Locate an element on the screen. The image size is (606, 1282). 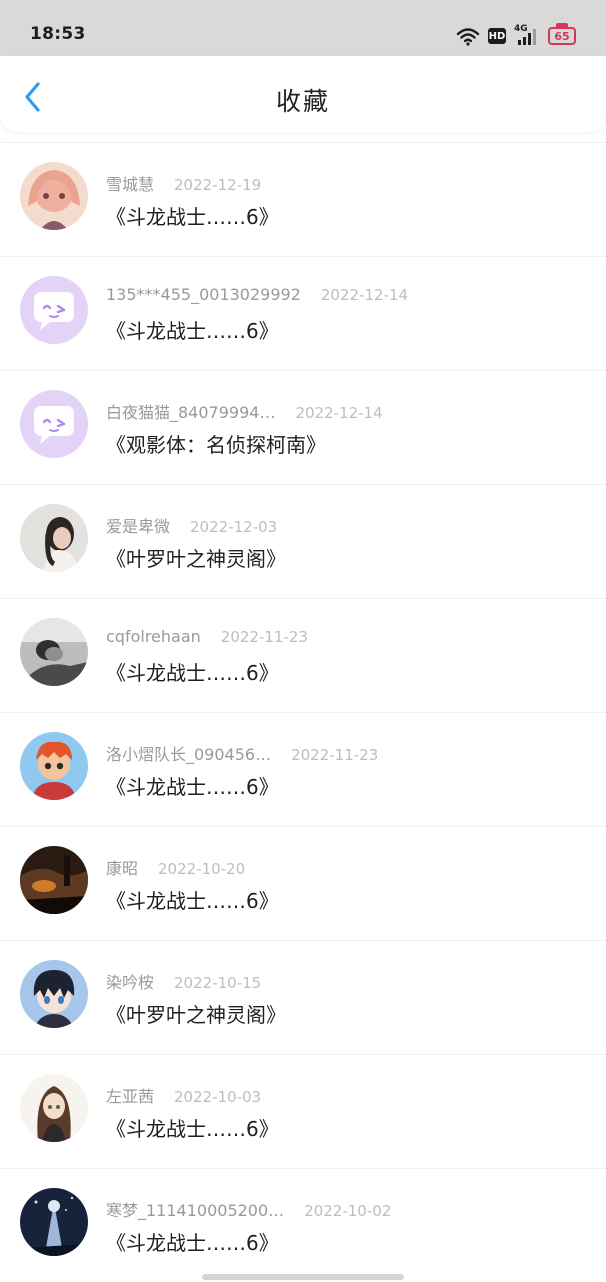
user-name: cqfolrehaan is located at coordinates (153, 636).